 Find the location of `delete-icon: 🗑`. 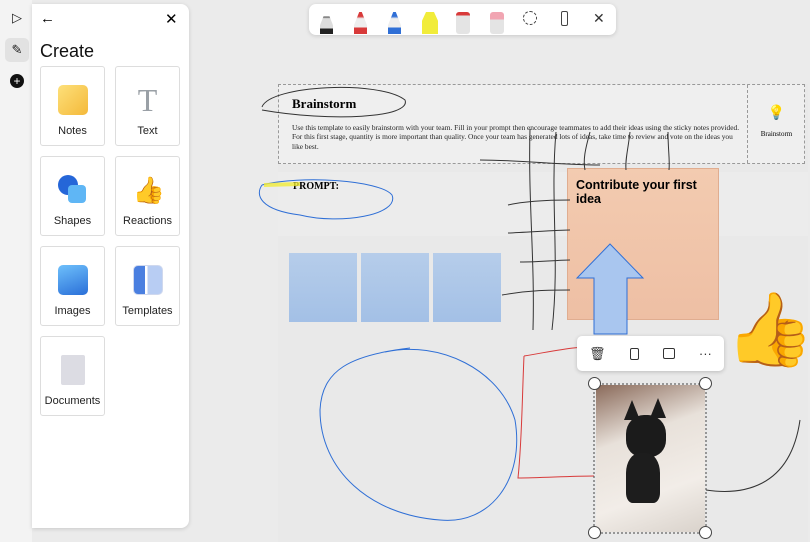

delete-icon: 🗑 is located at coordinates (597, 354).